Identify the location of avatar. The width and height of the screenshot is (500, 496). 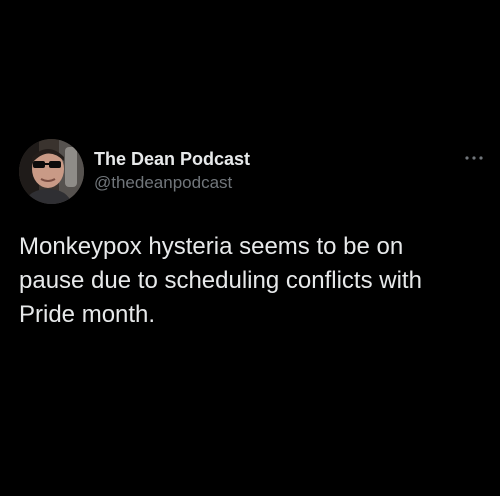
(51, 171).